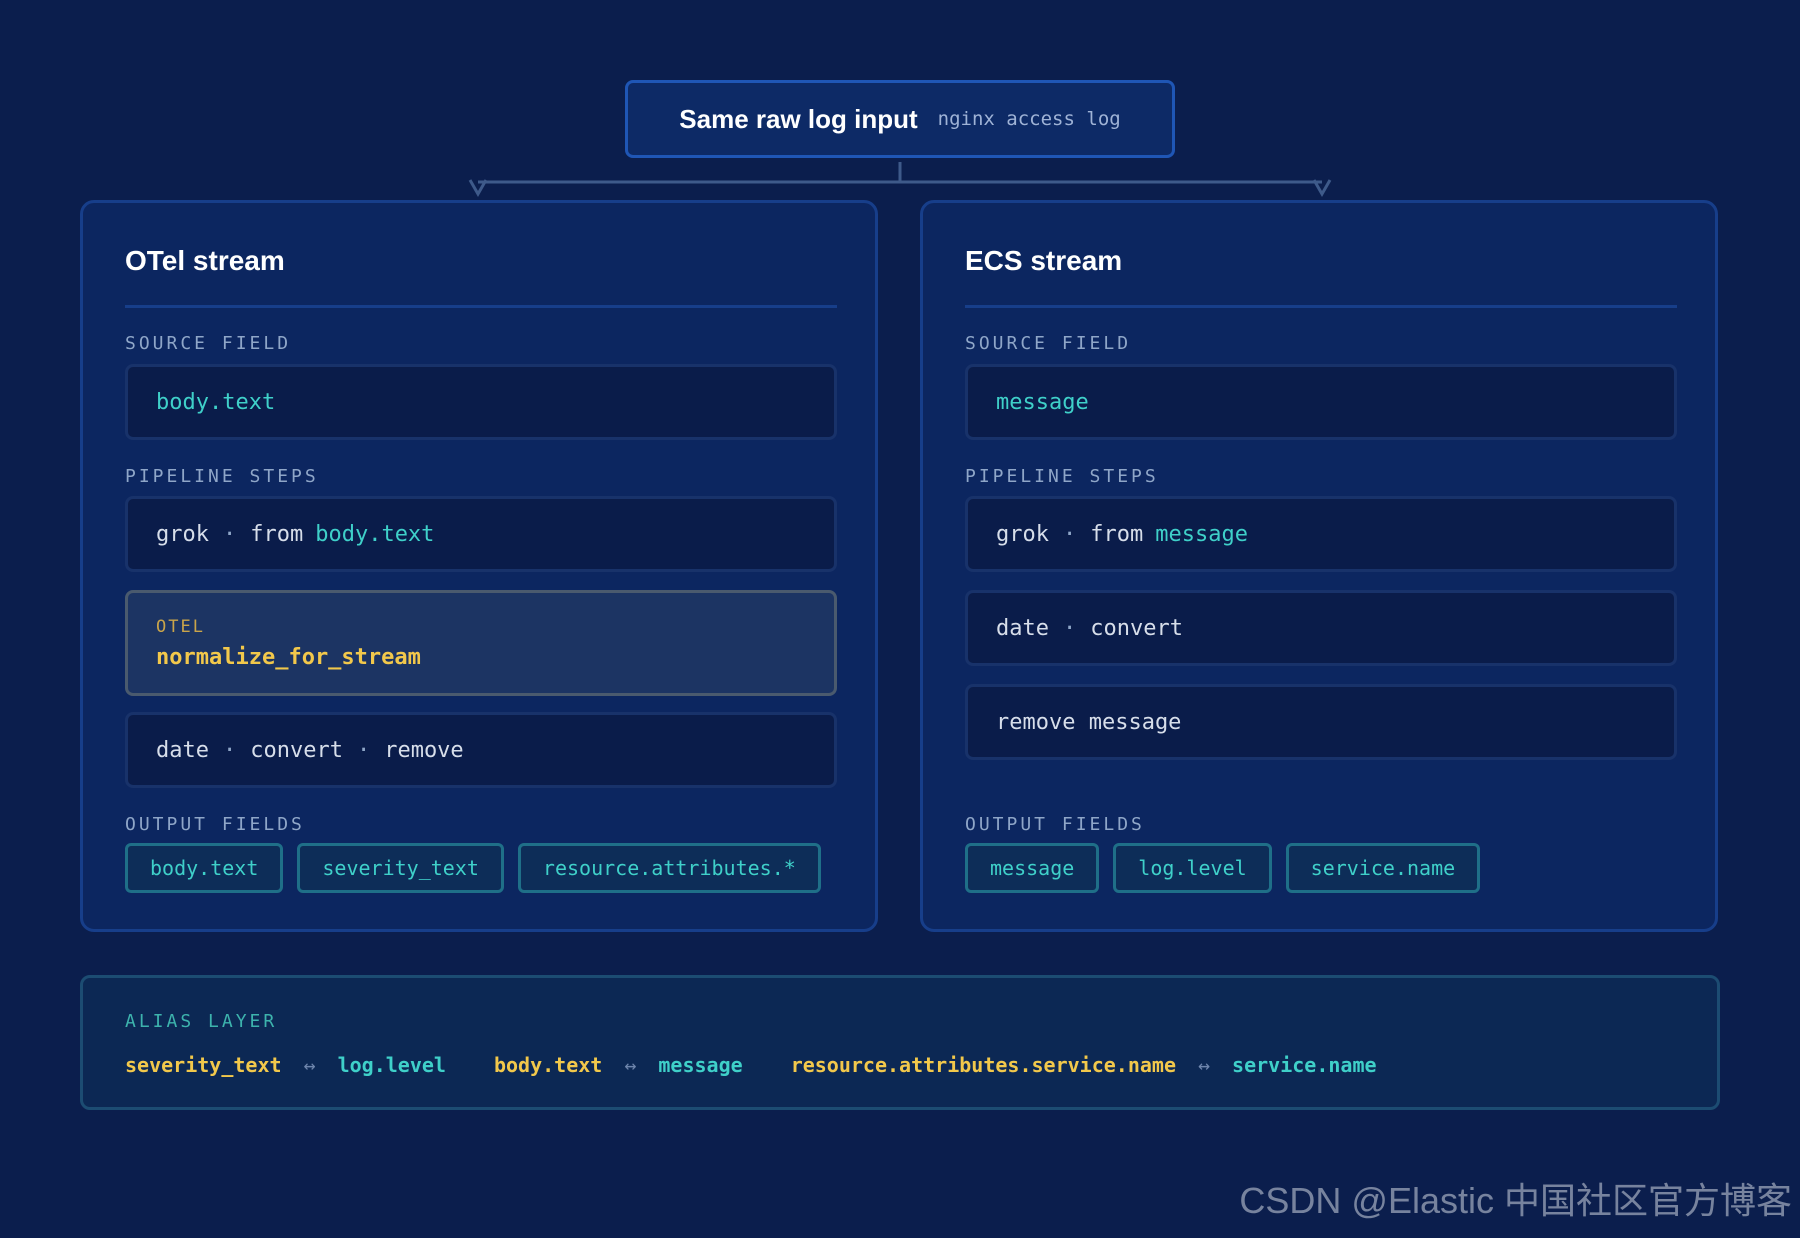  What do you see at coordinates (288, 657) in the screenshot?
I see `normalize-step-name: normalize_for_stream` at bounding box center [288, 657].